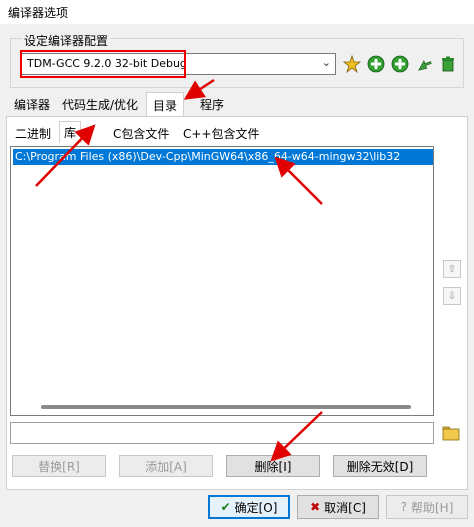  I want to click on delete-button: 删除[I], so click(273, 466).